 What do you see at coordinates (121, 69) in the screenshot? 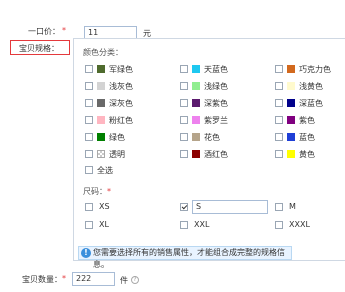
I see `color-name: 军绿色` at bounding box center [121, 69].